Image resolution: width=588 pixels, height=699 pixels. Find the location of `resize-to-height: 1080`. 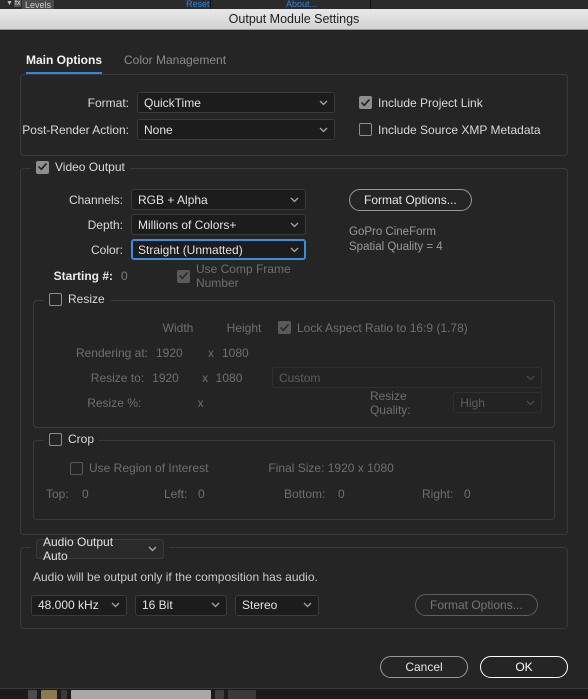

resize-to-height: 1080 is located at coordinates (237, 378).